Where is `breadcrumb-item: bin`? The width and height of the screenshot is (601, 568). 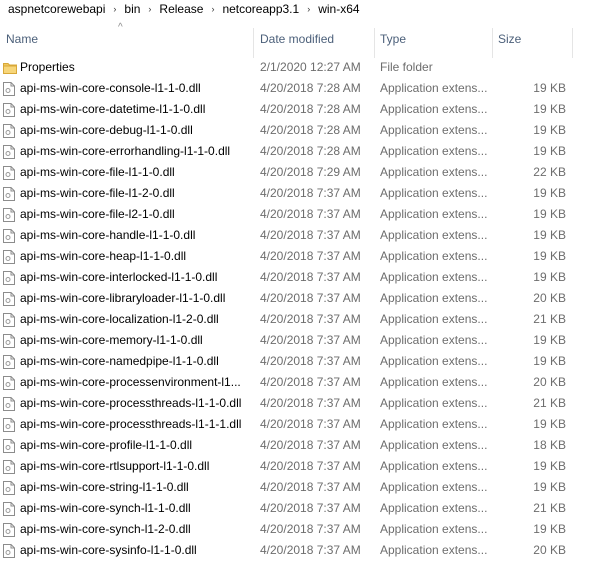 breadcrumb-item: bin is located at coordinates (132, 9).